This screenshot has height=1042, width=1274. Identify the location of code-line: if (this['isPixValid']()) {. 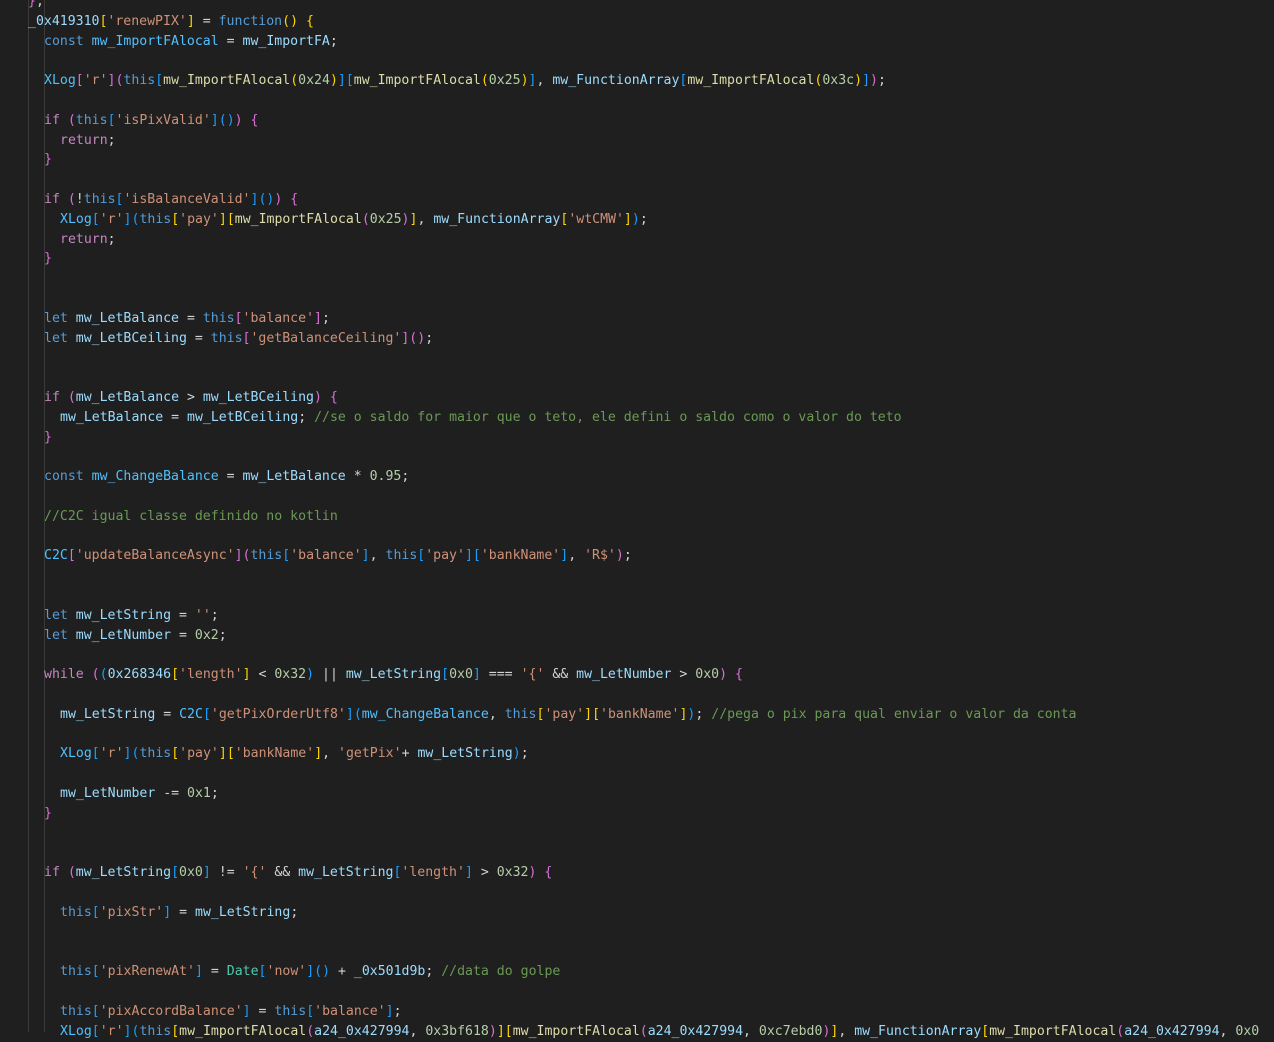
(151, 121).